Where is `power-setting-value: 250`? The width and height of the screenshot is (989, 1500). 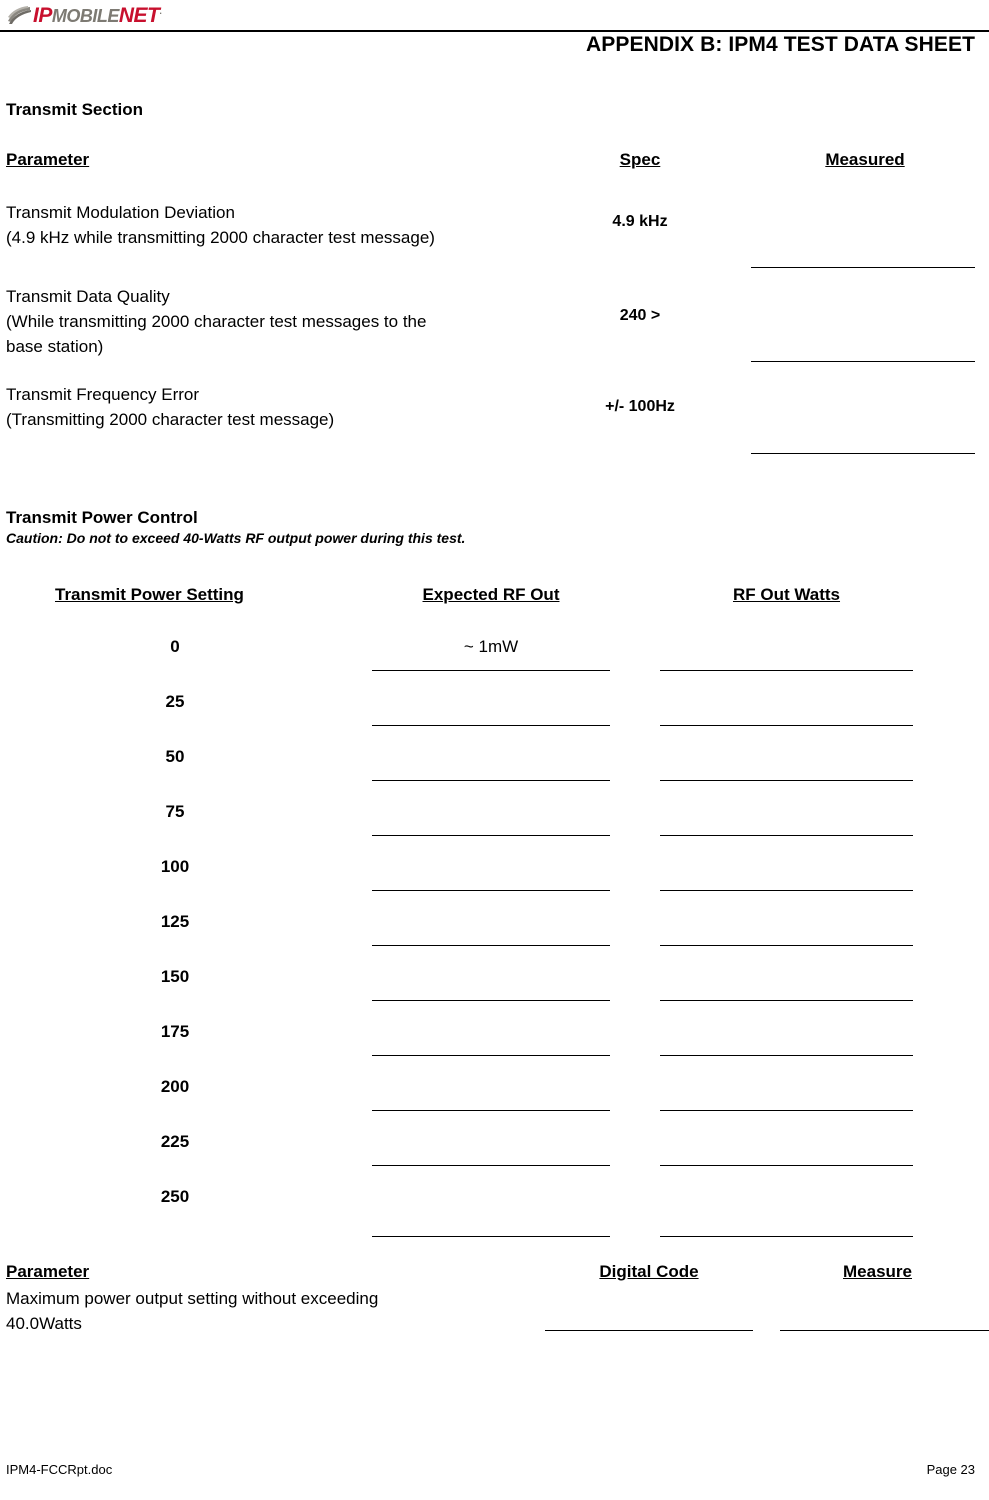 power-setting-value: 250 is located at coordinates (175, 1196).